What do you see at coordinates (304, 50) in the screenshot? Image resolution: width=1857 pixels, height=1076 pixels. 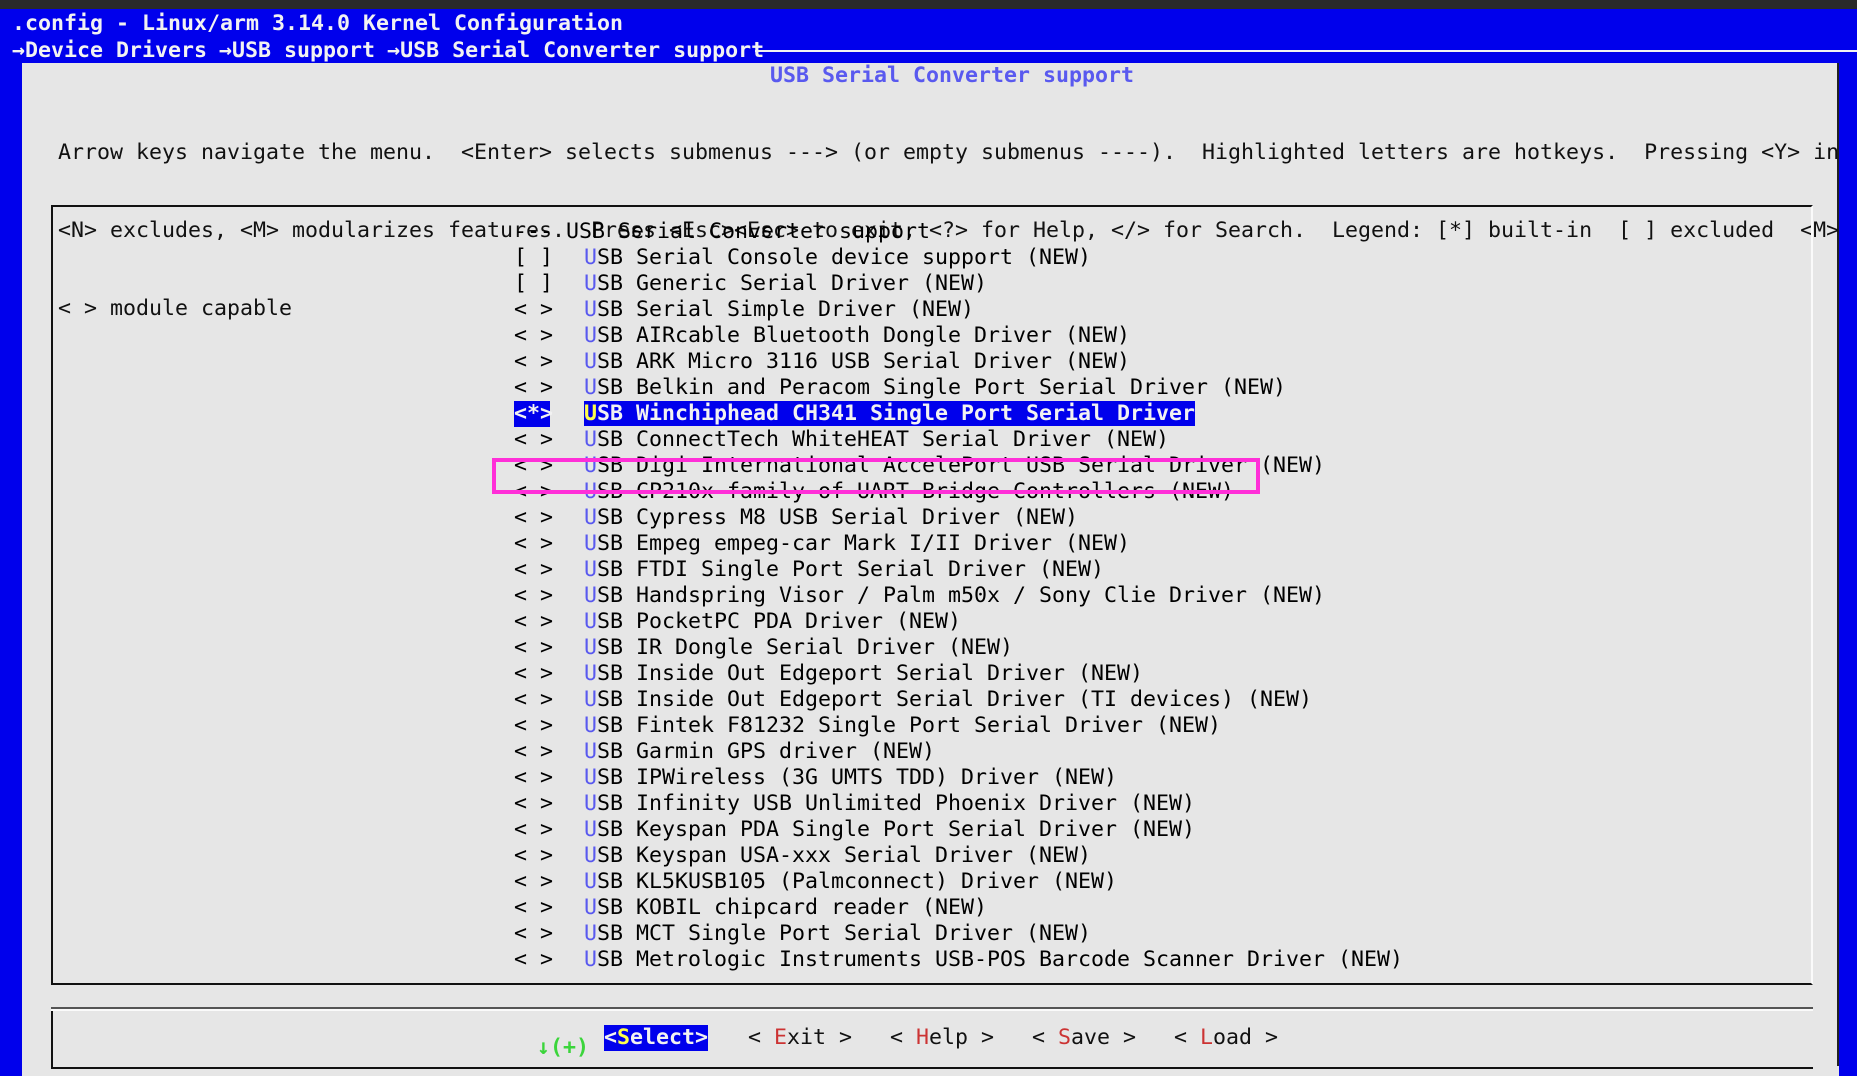 I see `breadcrumb-item: USB support` at bounding box center [304, 50].